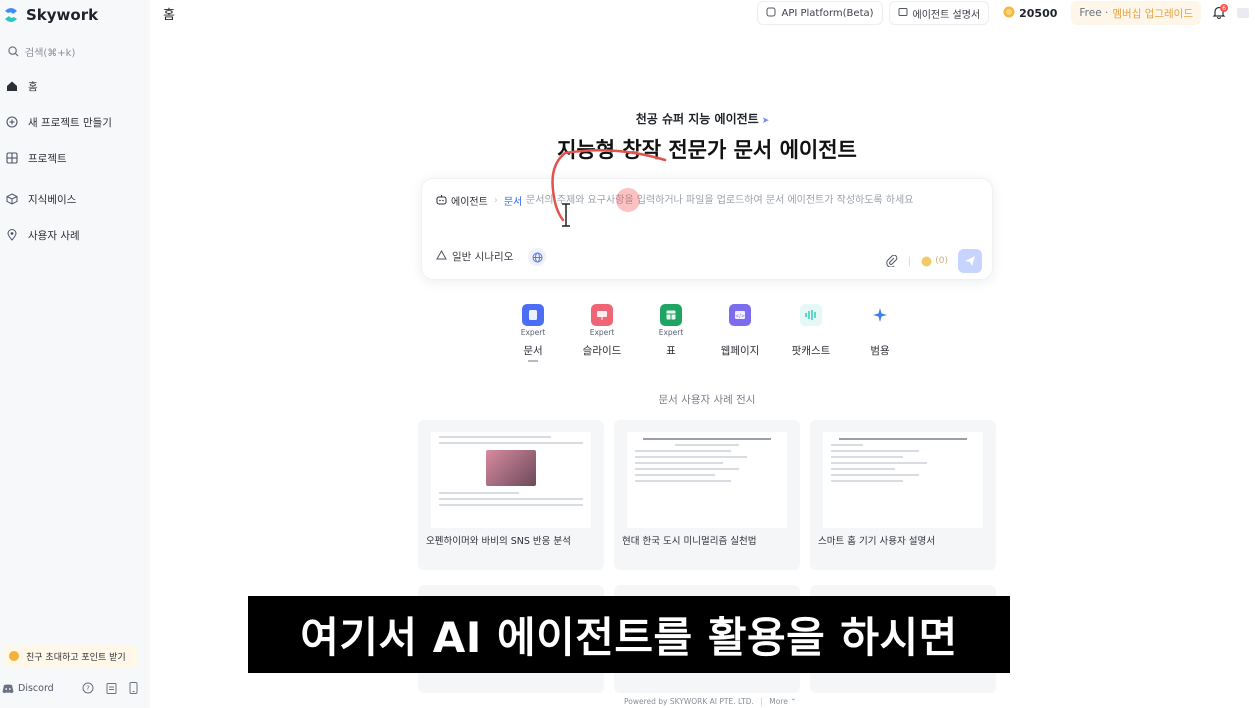 This screenshot has width=1255, height=708. What do you see at coordinates (1224, 8) in the screenshot?
I see `notification-badge: 6` at bounding box center [1224, 8].